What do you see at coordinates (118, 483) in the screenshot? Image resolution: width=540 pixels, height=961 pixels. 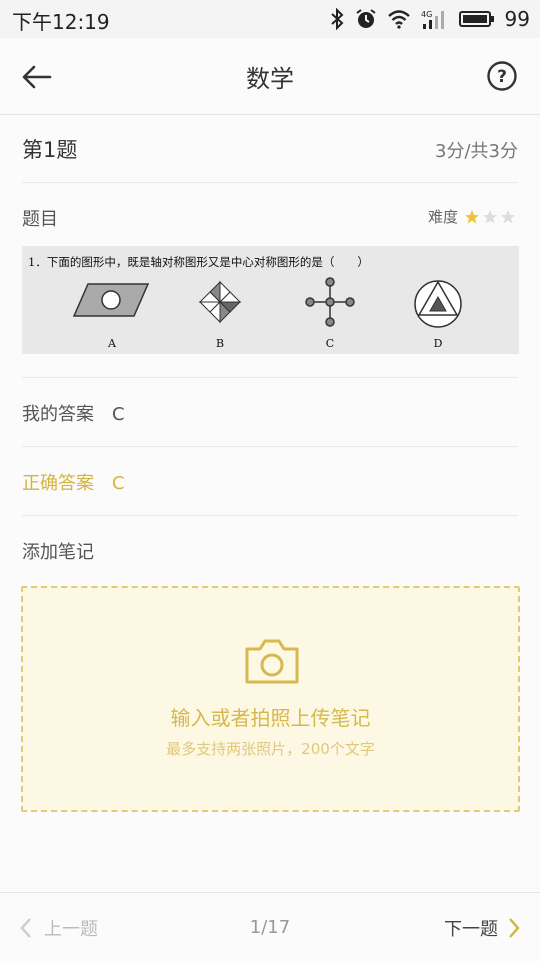 I see `correct-answer-value: C` at bounding box center [118, 483].